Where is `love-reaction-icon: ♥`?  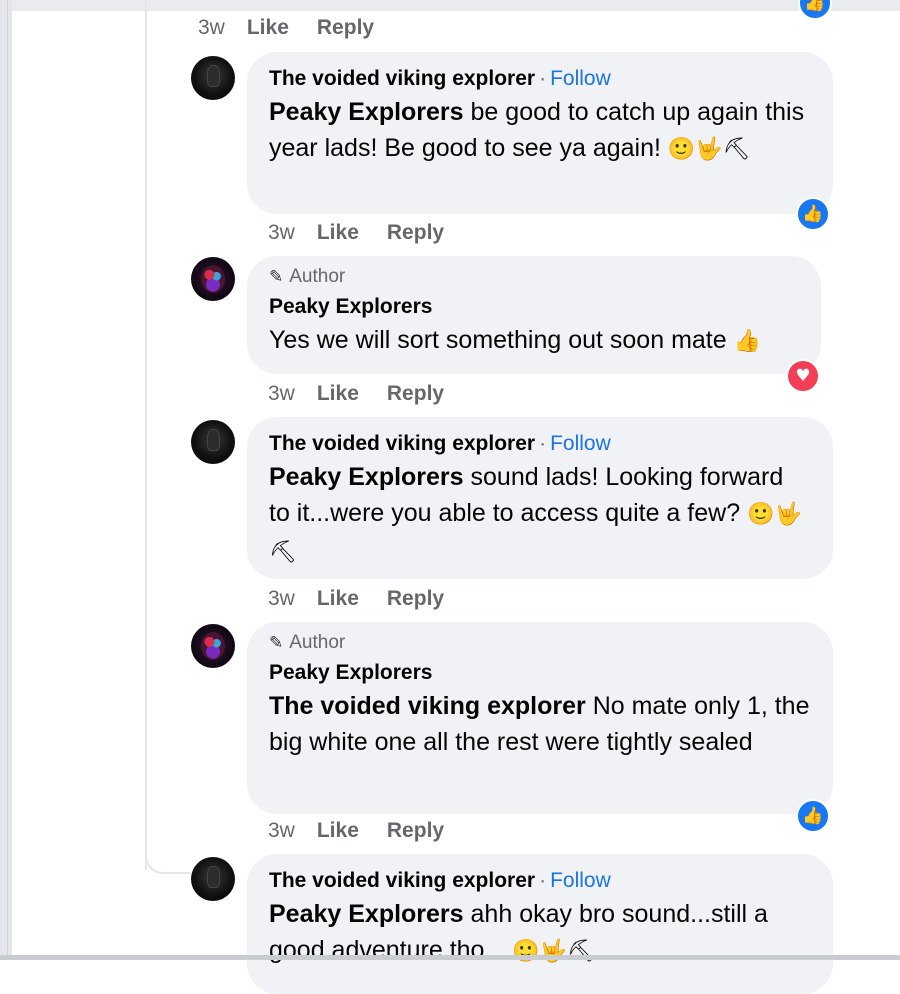
love-reaction-icon: ♥ is located at coordinates (803, 376).